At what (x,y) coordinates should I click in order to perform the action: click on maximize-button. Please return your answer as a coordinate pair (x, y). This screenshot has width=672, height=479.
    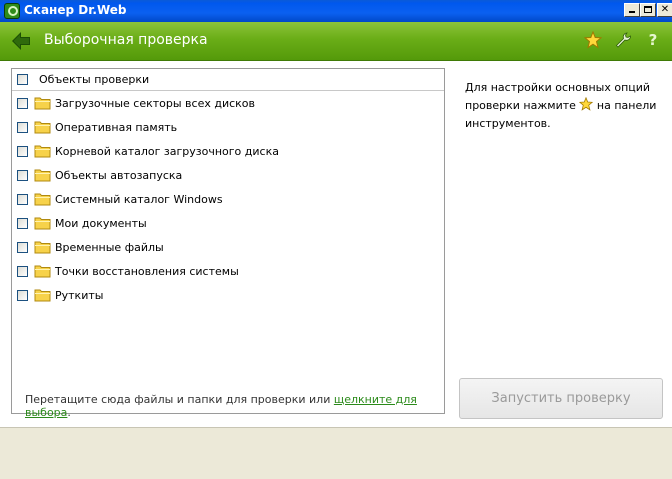
    Looking at the image, I should click on (648, 10).